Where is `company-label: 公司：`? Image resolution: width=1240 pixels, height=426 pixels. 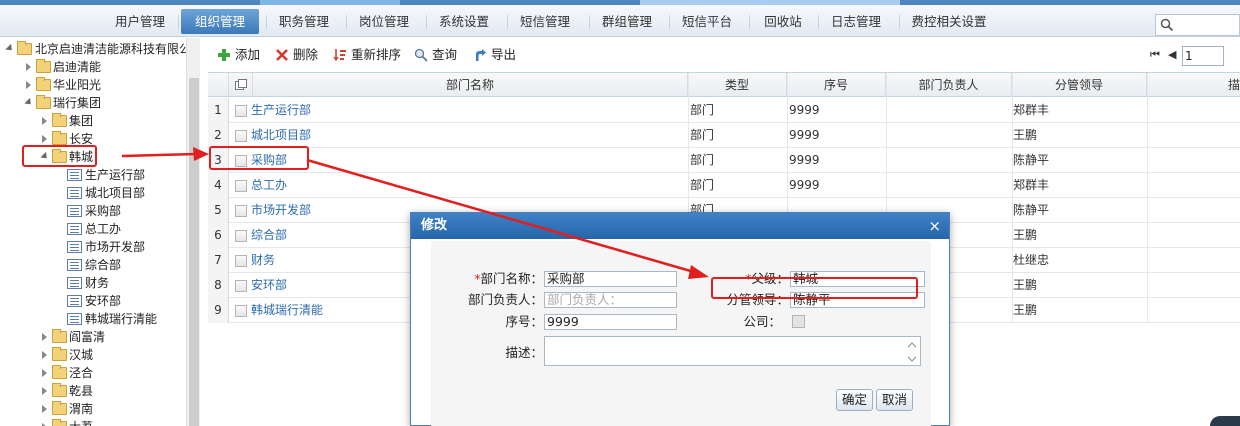 company-label: 公司： is located at coordinates (762, 321).